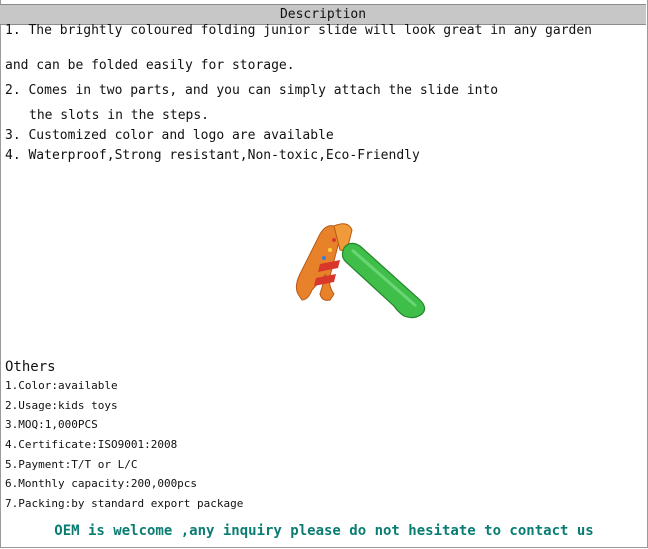  I want to click on others-item: 5.Payment:T/T or L/C, so click(71, 464).